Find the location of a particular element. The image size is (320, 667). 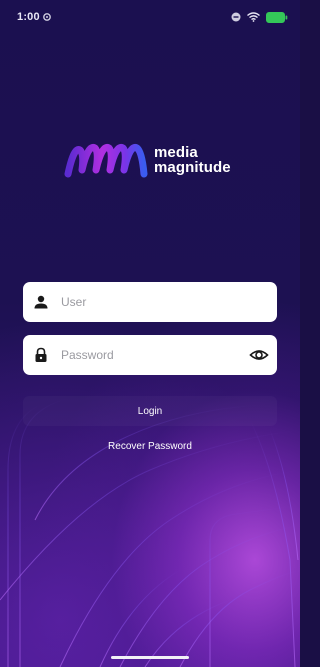

battery-icon is located at coordinates (277, 17).